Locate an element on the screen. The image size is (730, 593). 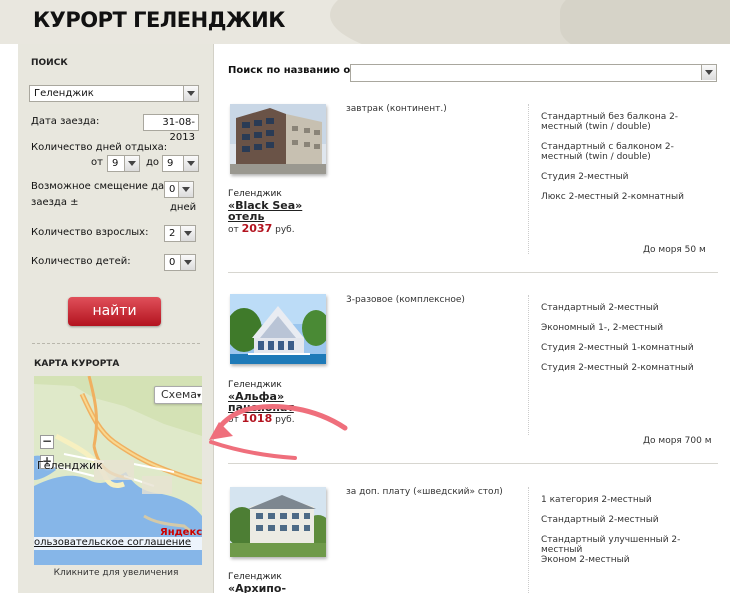
map-city-label: Геленджик is located at coordinates (70, 465).